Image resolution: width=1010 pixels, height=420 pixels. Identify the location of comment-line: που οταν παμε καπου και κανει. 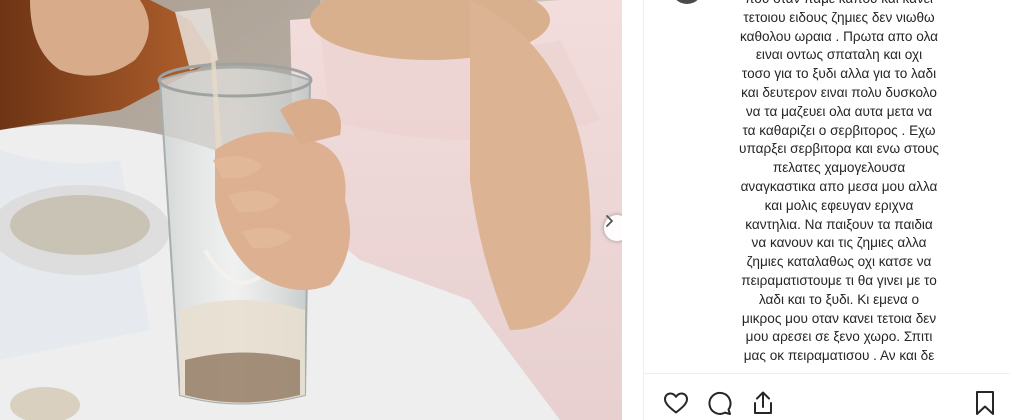
(839, 4).